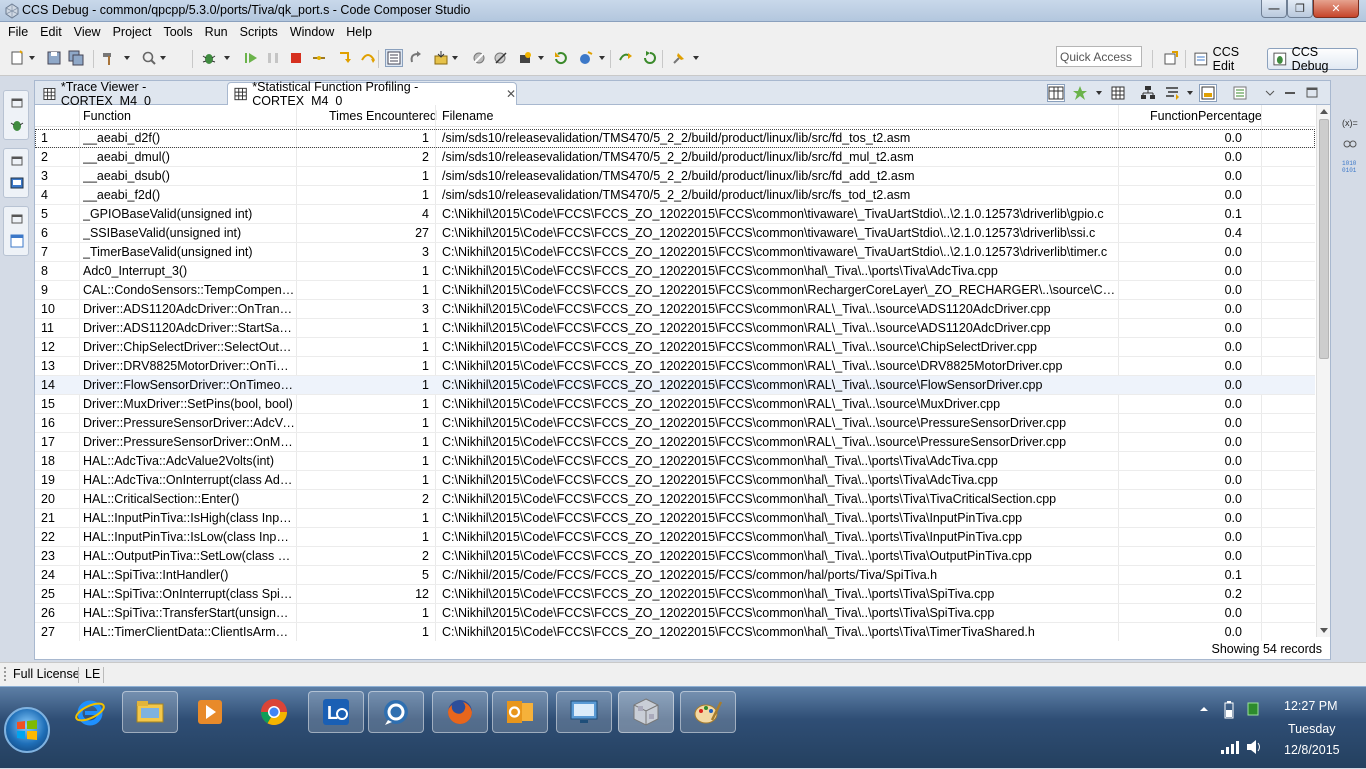  What do you see at coordinates (1255, 747) in the screenshot?
I see `volume-icon` at bounding box center [1255, 747].